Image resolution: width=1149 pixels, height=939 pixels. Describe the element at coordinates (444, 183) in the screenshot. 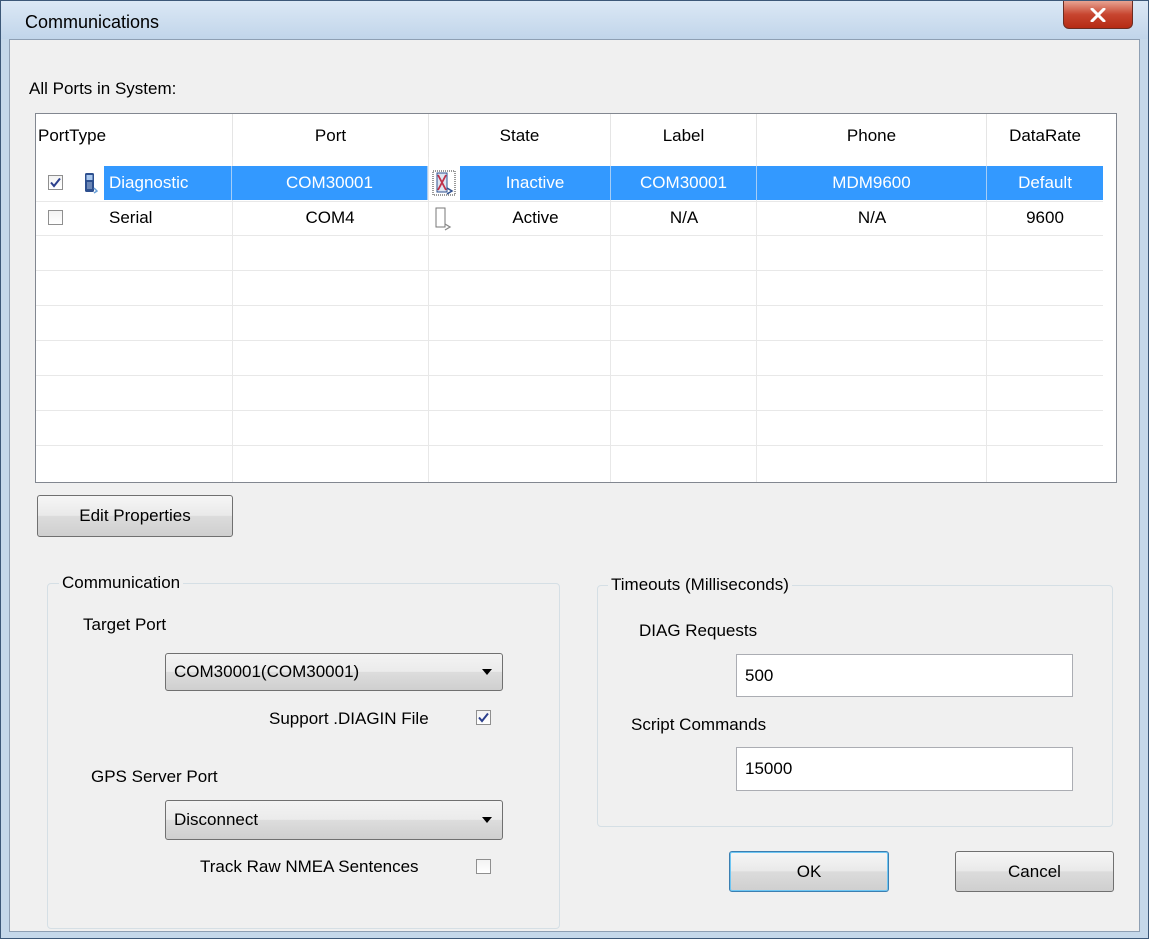

I see `inactive-port-icon` at that location.